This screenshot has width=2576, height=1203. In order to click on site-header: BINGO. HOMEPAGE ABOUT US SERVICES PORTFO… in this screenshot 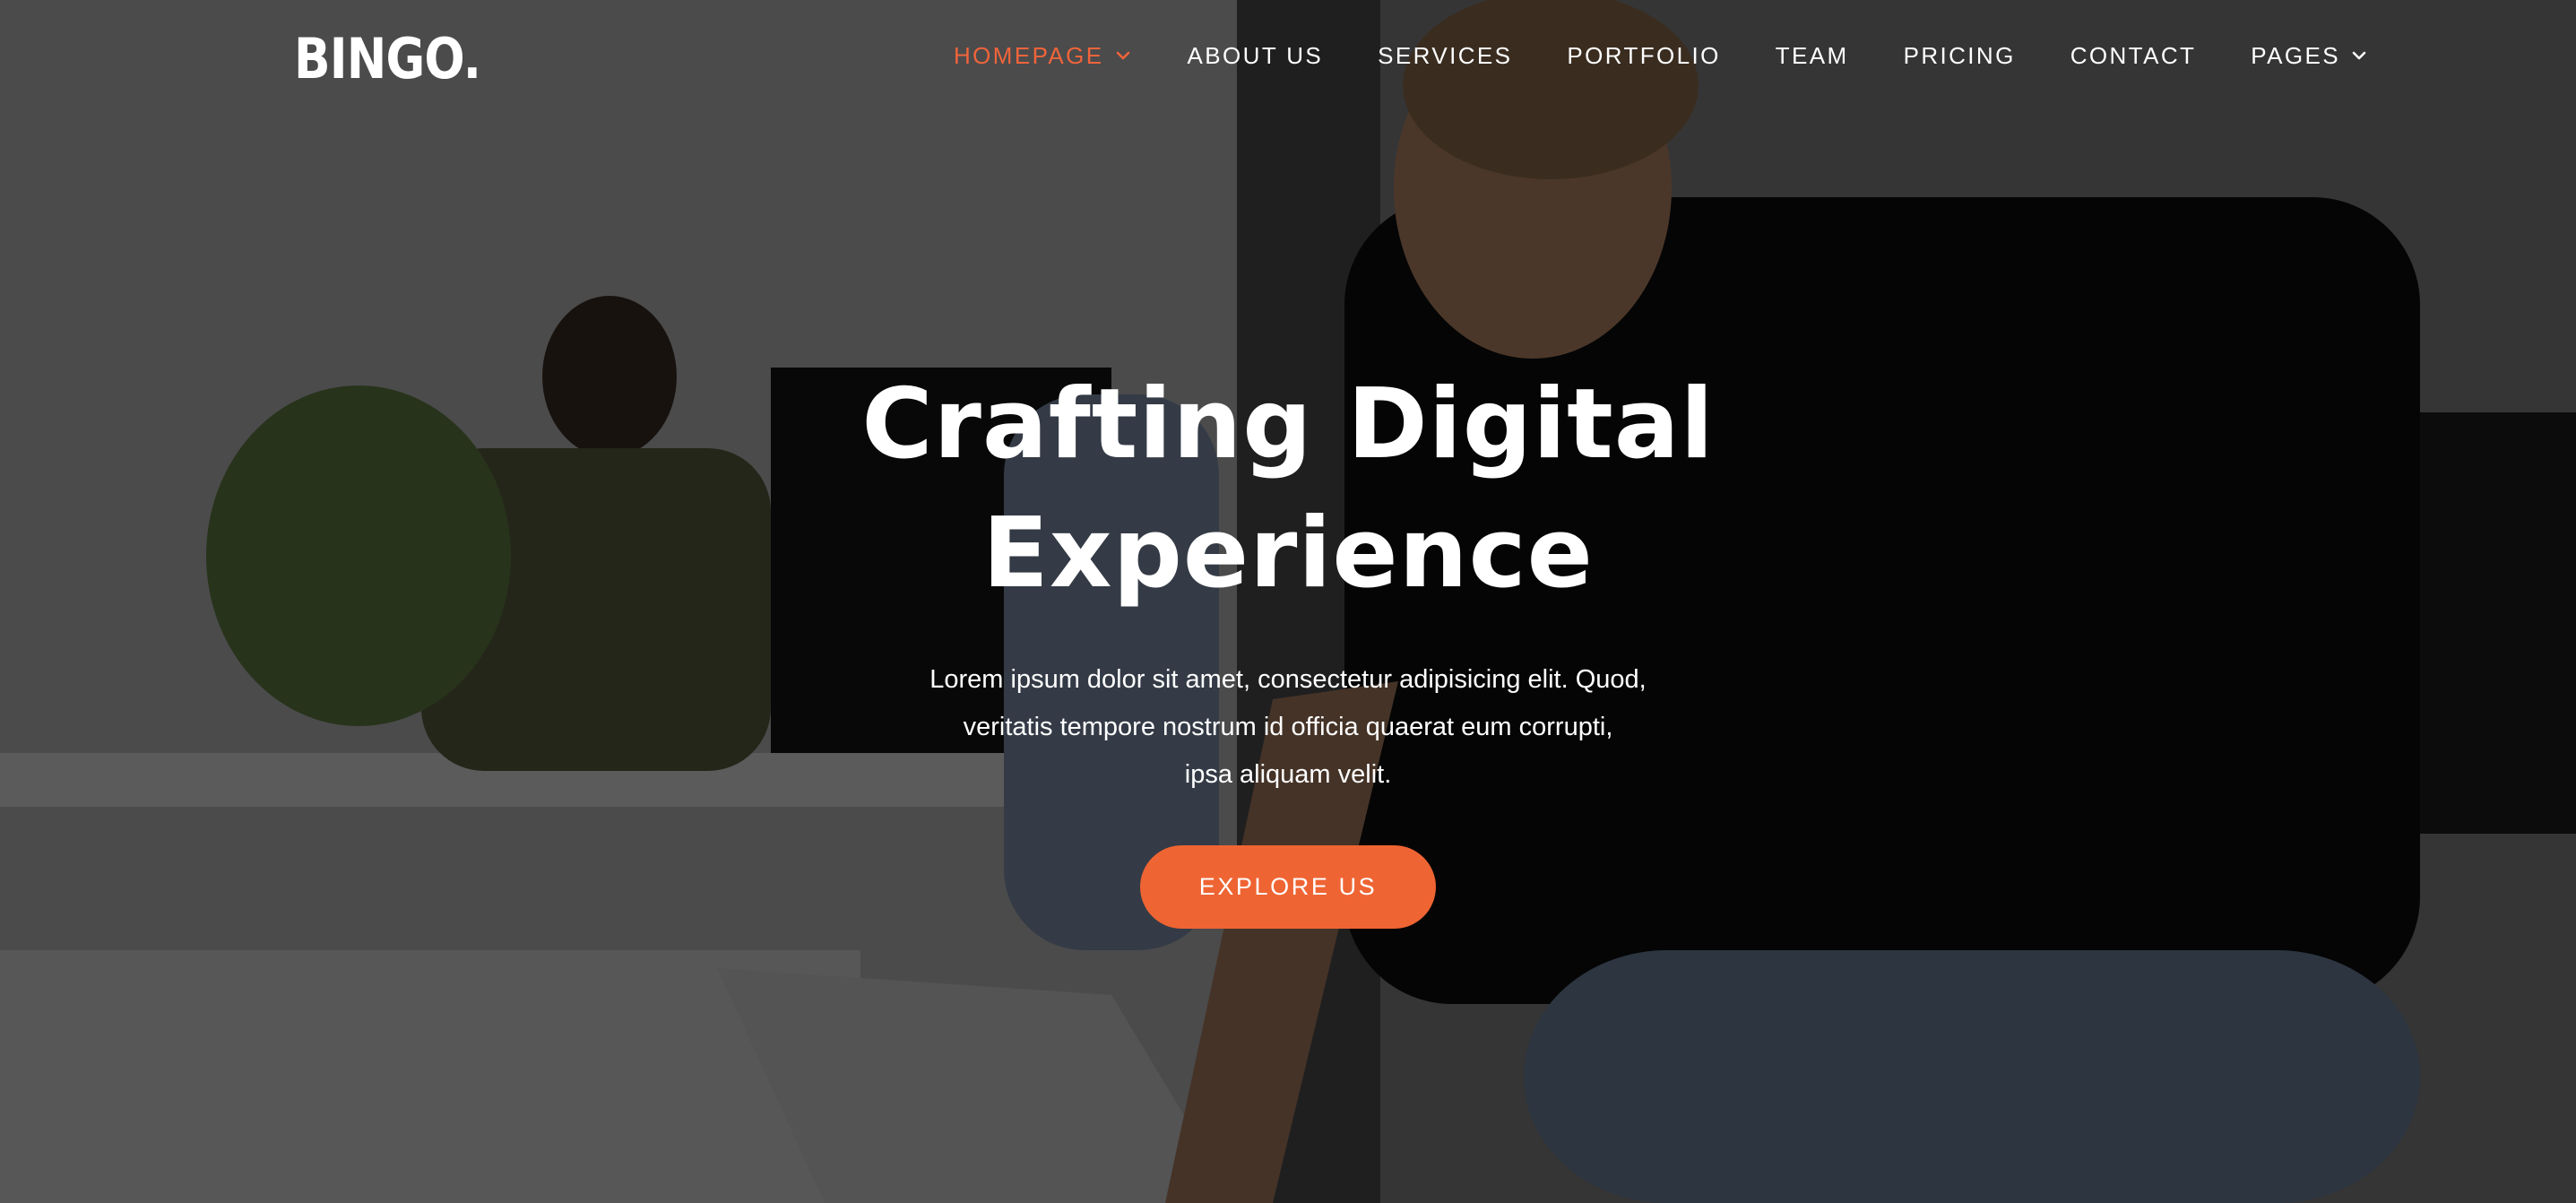, I will do `click(1288, 59)`.